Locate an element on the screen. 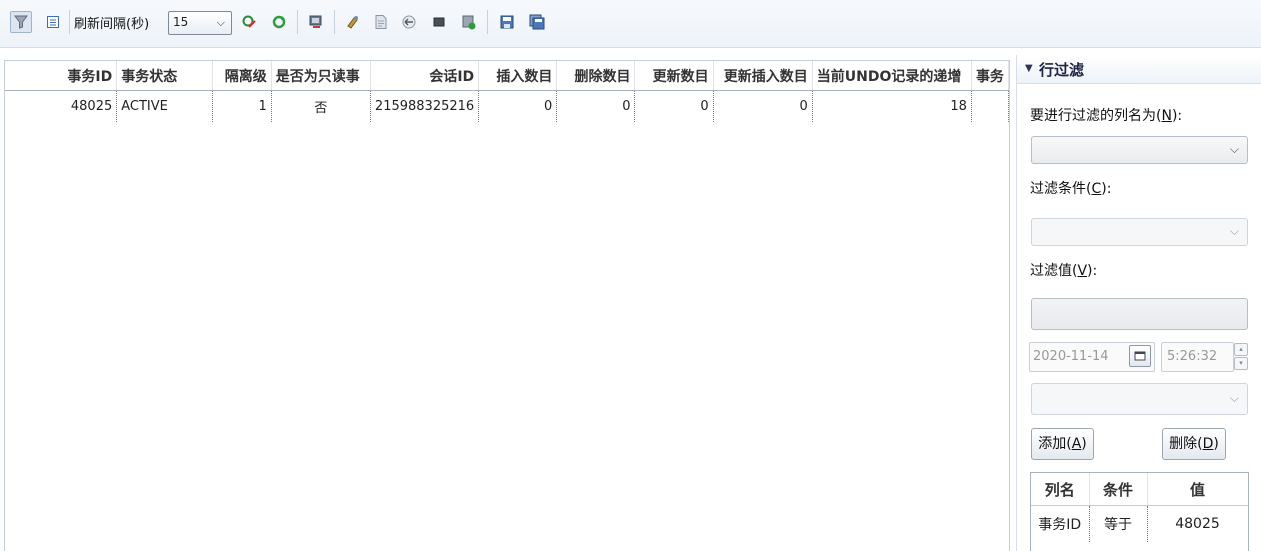 This screenshot has width=1261, height=551. column-header: 隔离级 is located at coordinates (242, 76).